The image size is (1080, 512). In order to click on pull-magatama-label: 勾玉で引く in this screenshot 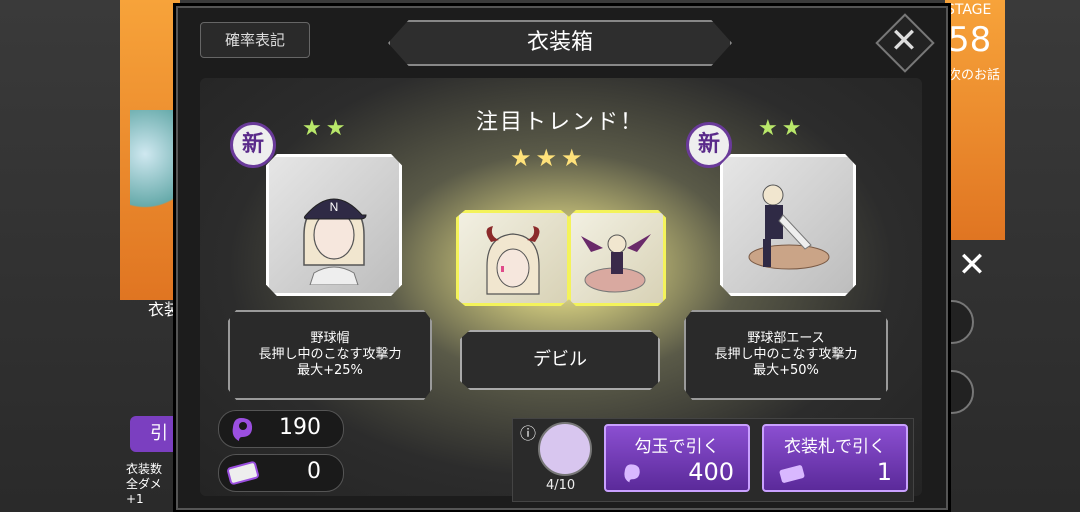, I will do `click(677, 447)`.